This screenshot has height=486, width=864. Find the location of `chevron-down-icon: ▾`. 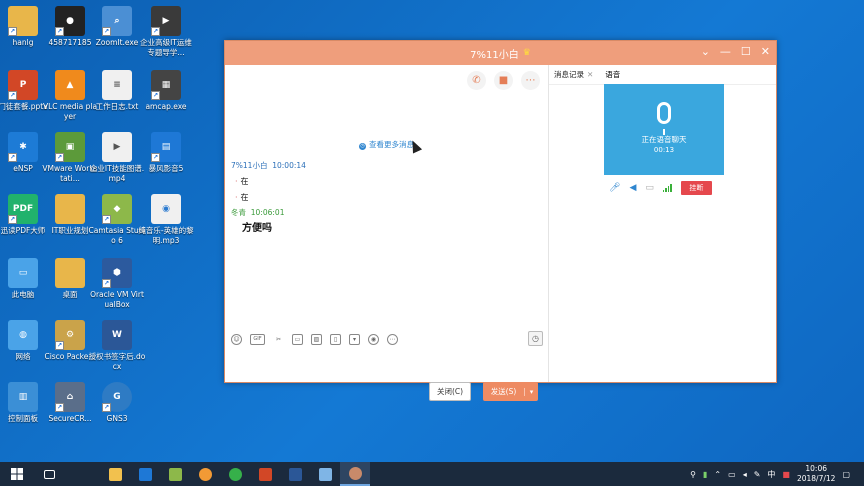

chevron-down-icon: ▾ is located at coordinates (531, 391).